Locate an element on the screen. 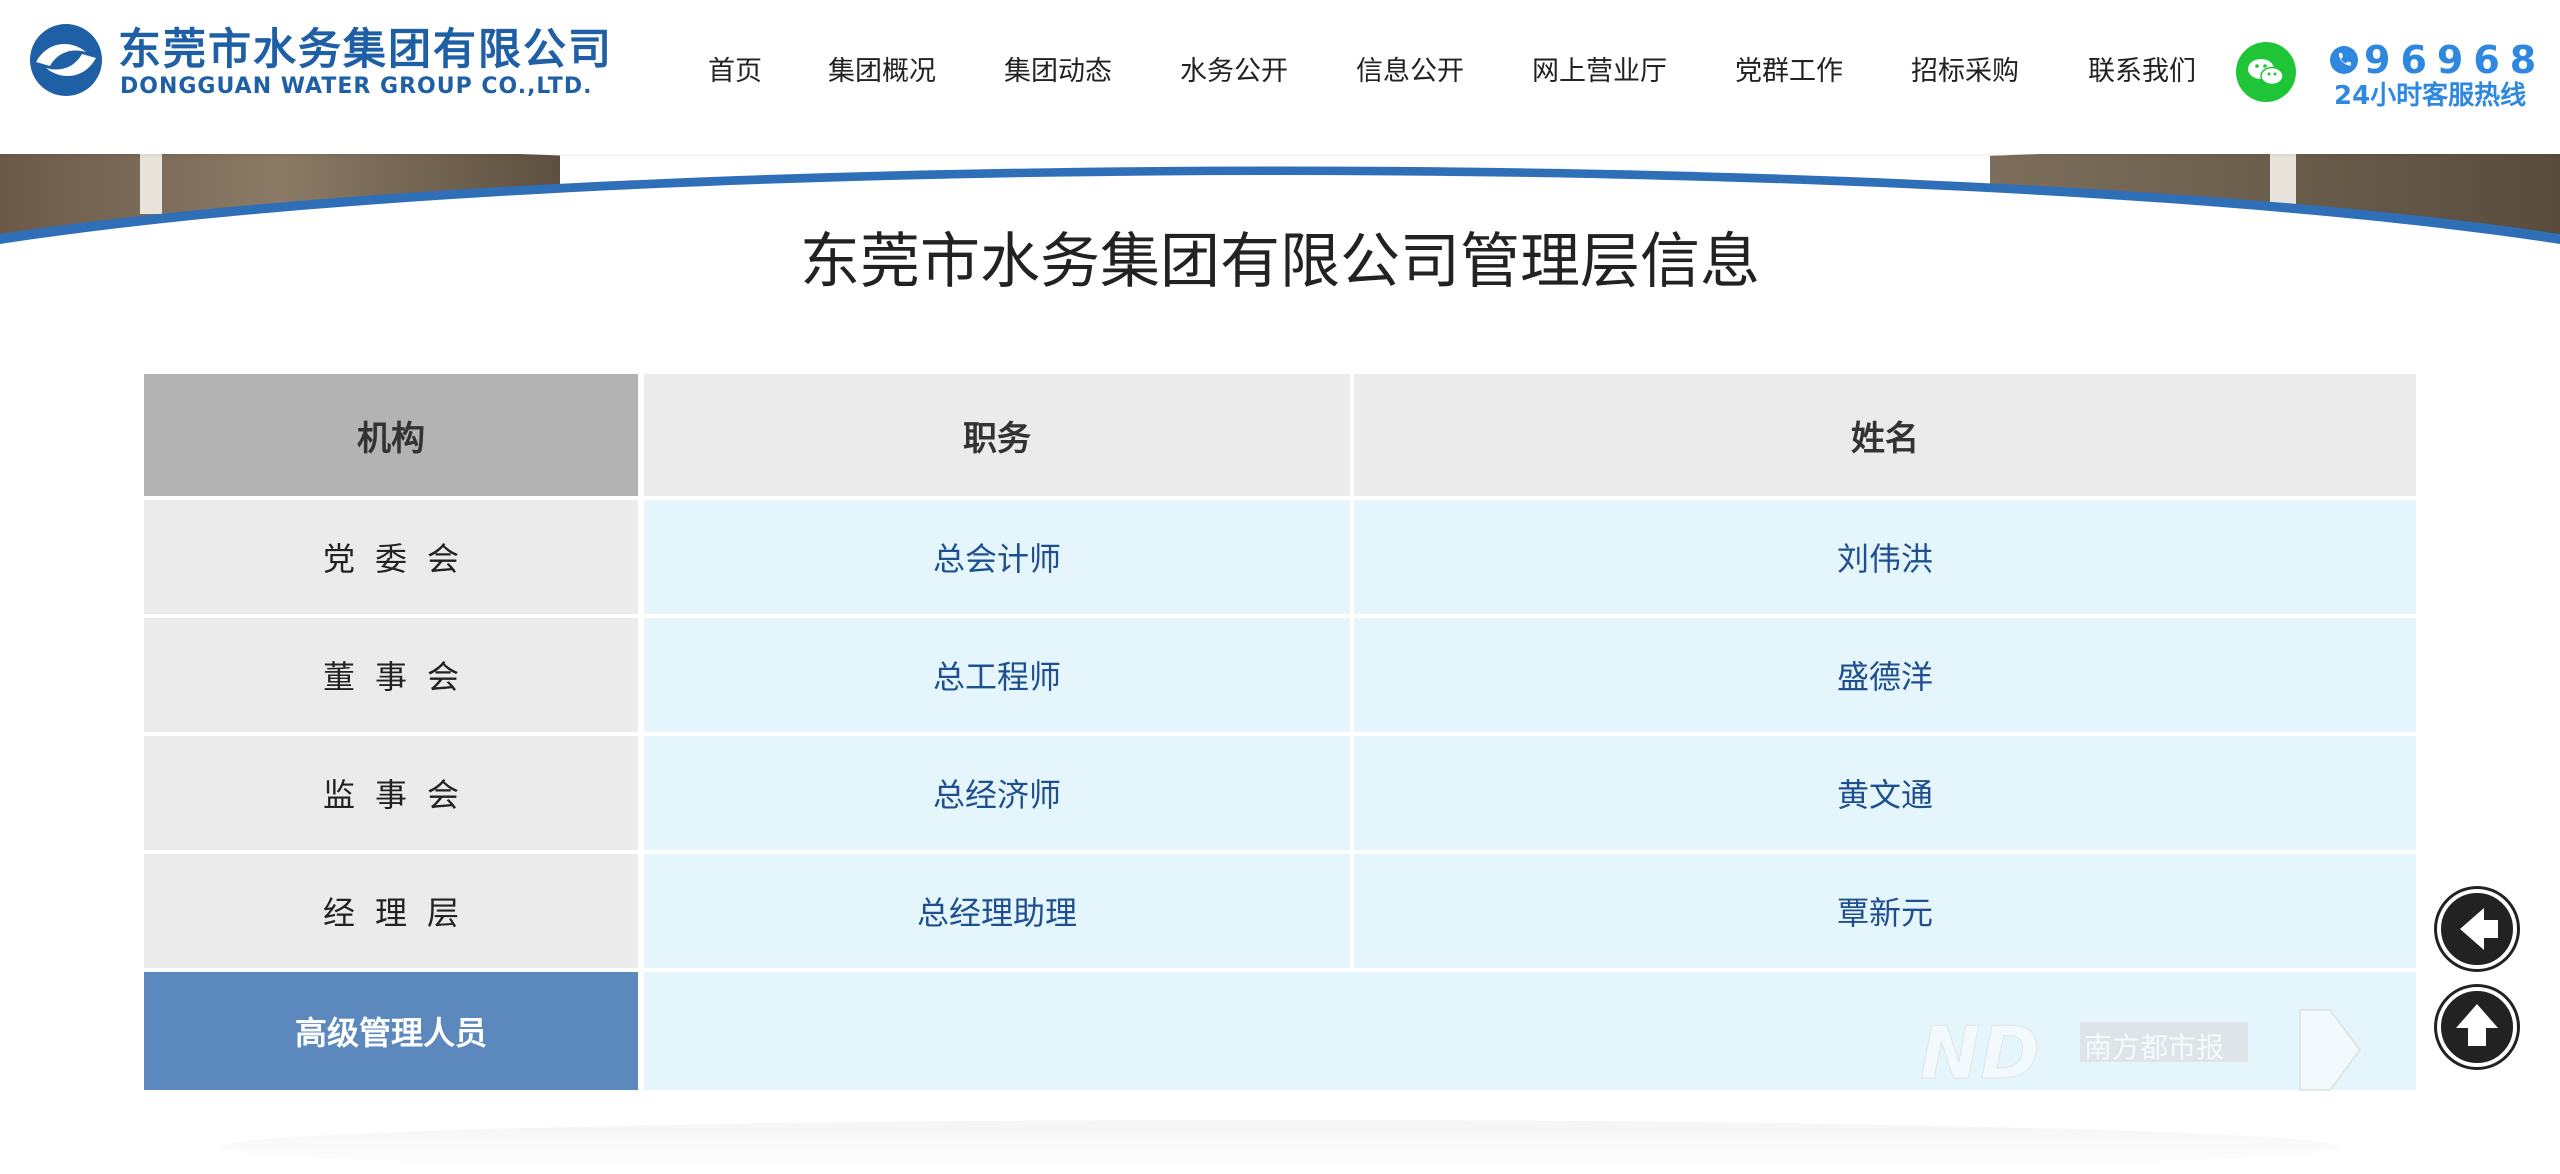 This screenshot has height=1174, width=2560. org-board-directors: 董事会 is located at coordinates (391, 675).